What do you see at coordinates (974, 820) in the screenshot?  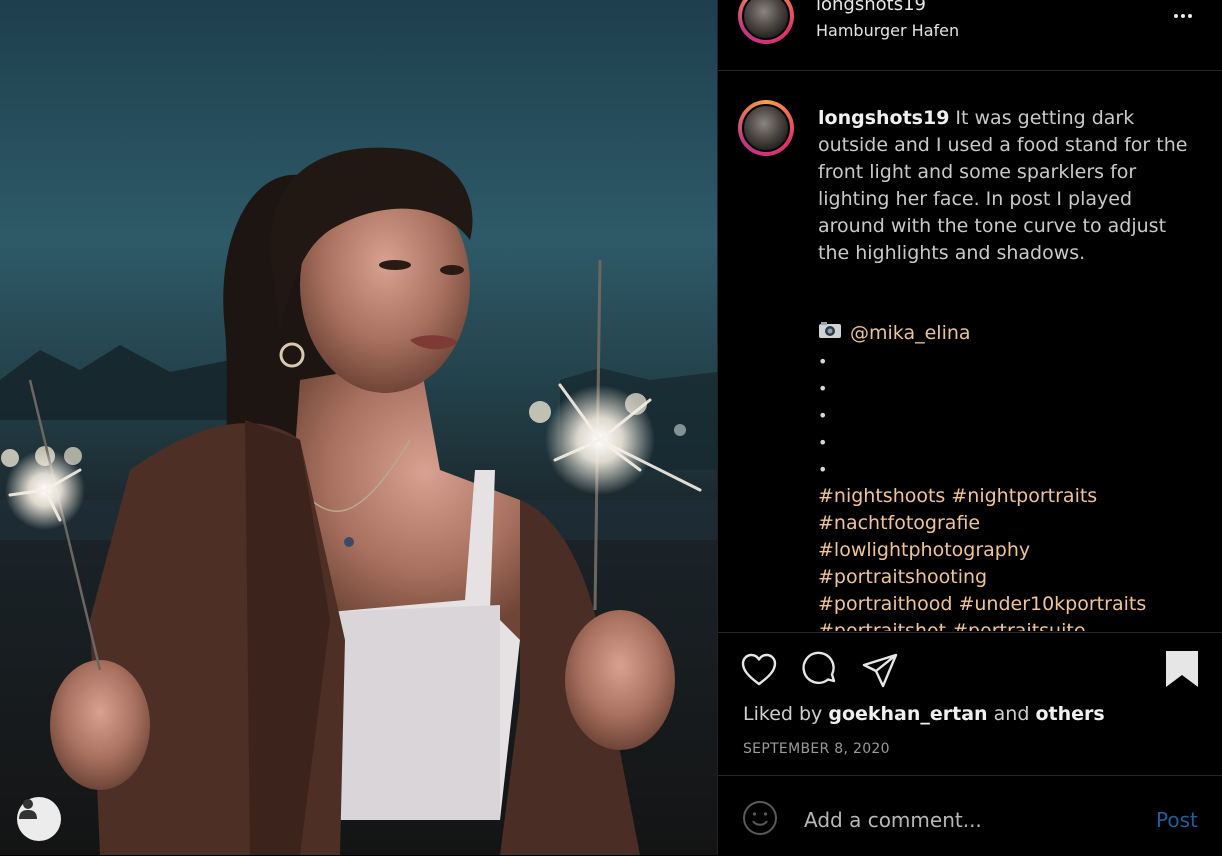 I see `comment-input` at bounding box center [974, 820].